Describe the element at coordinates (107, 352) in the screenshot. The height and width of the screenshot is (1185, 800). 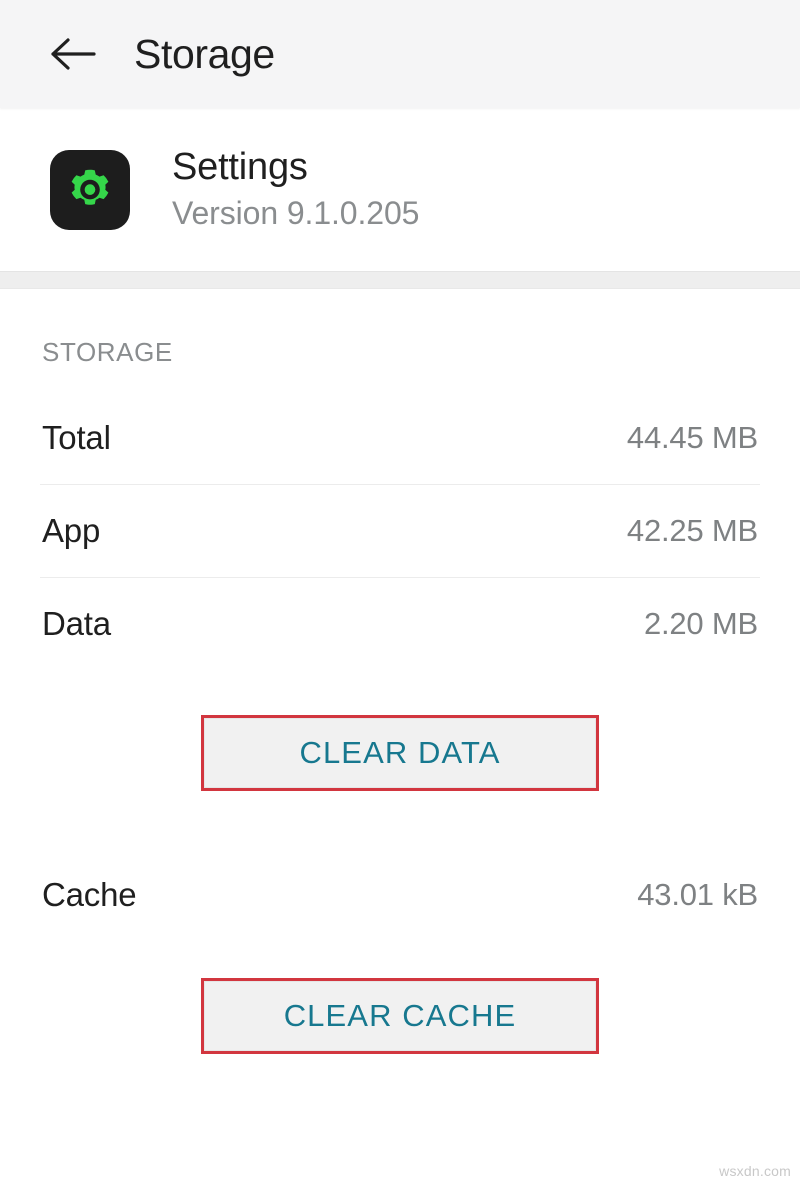
I see `storage-section-header: STORAGE` at that location.